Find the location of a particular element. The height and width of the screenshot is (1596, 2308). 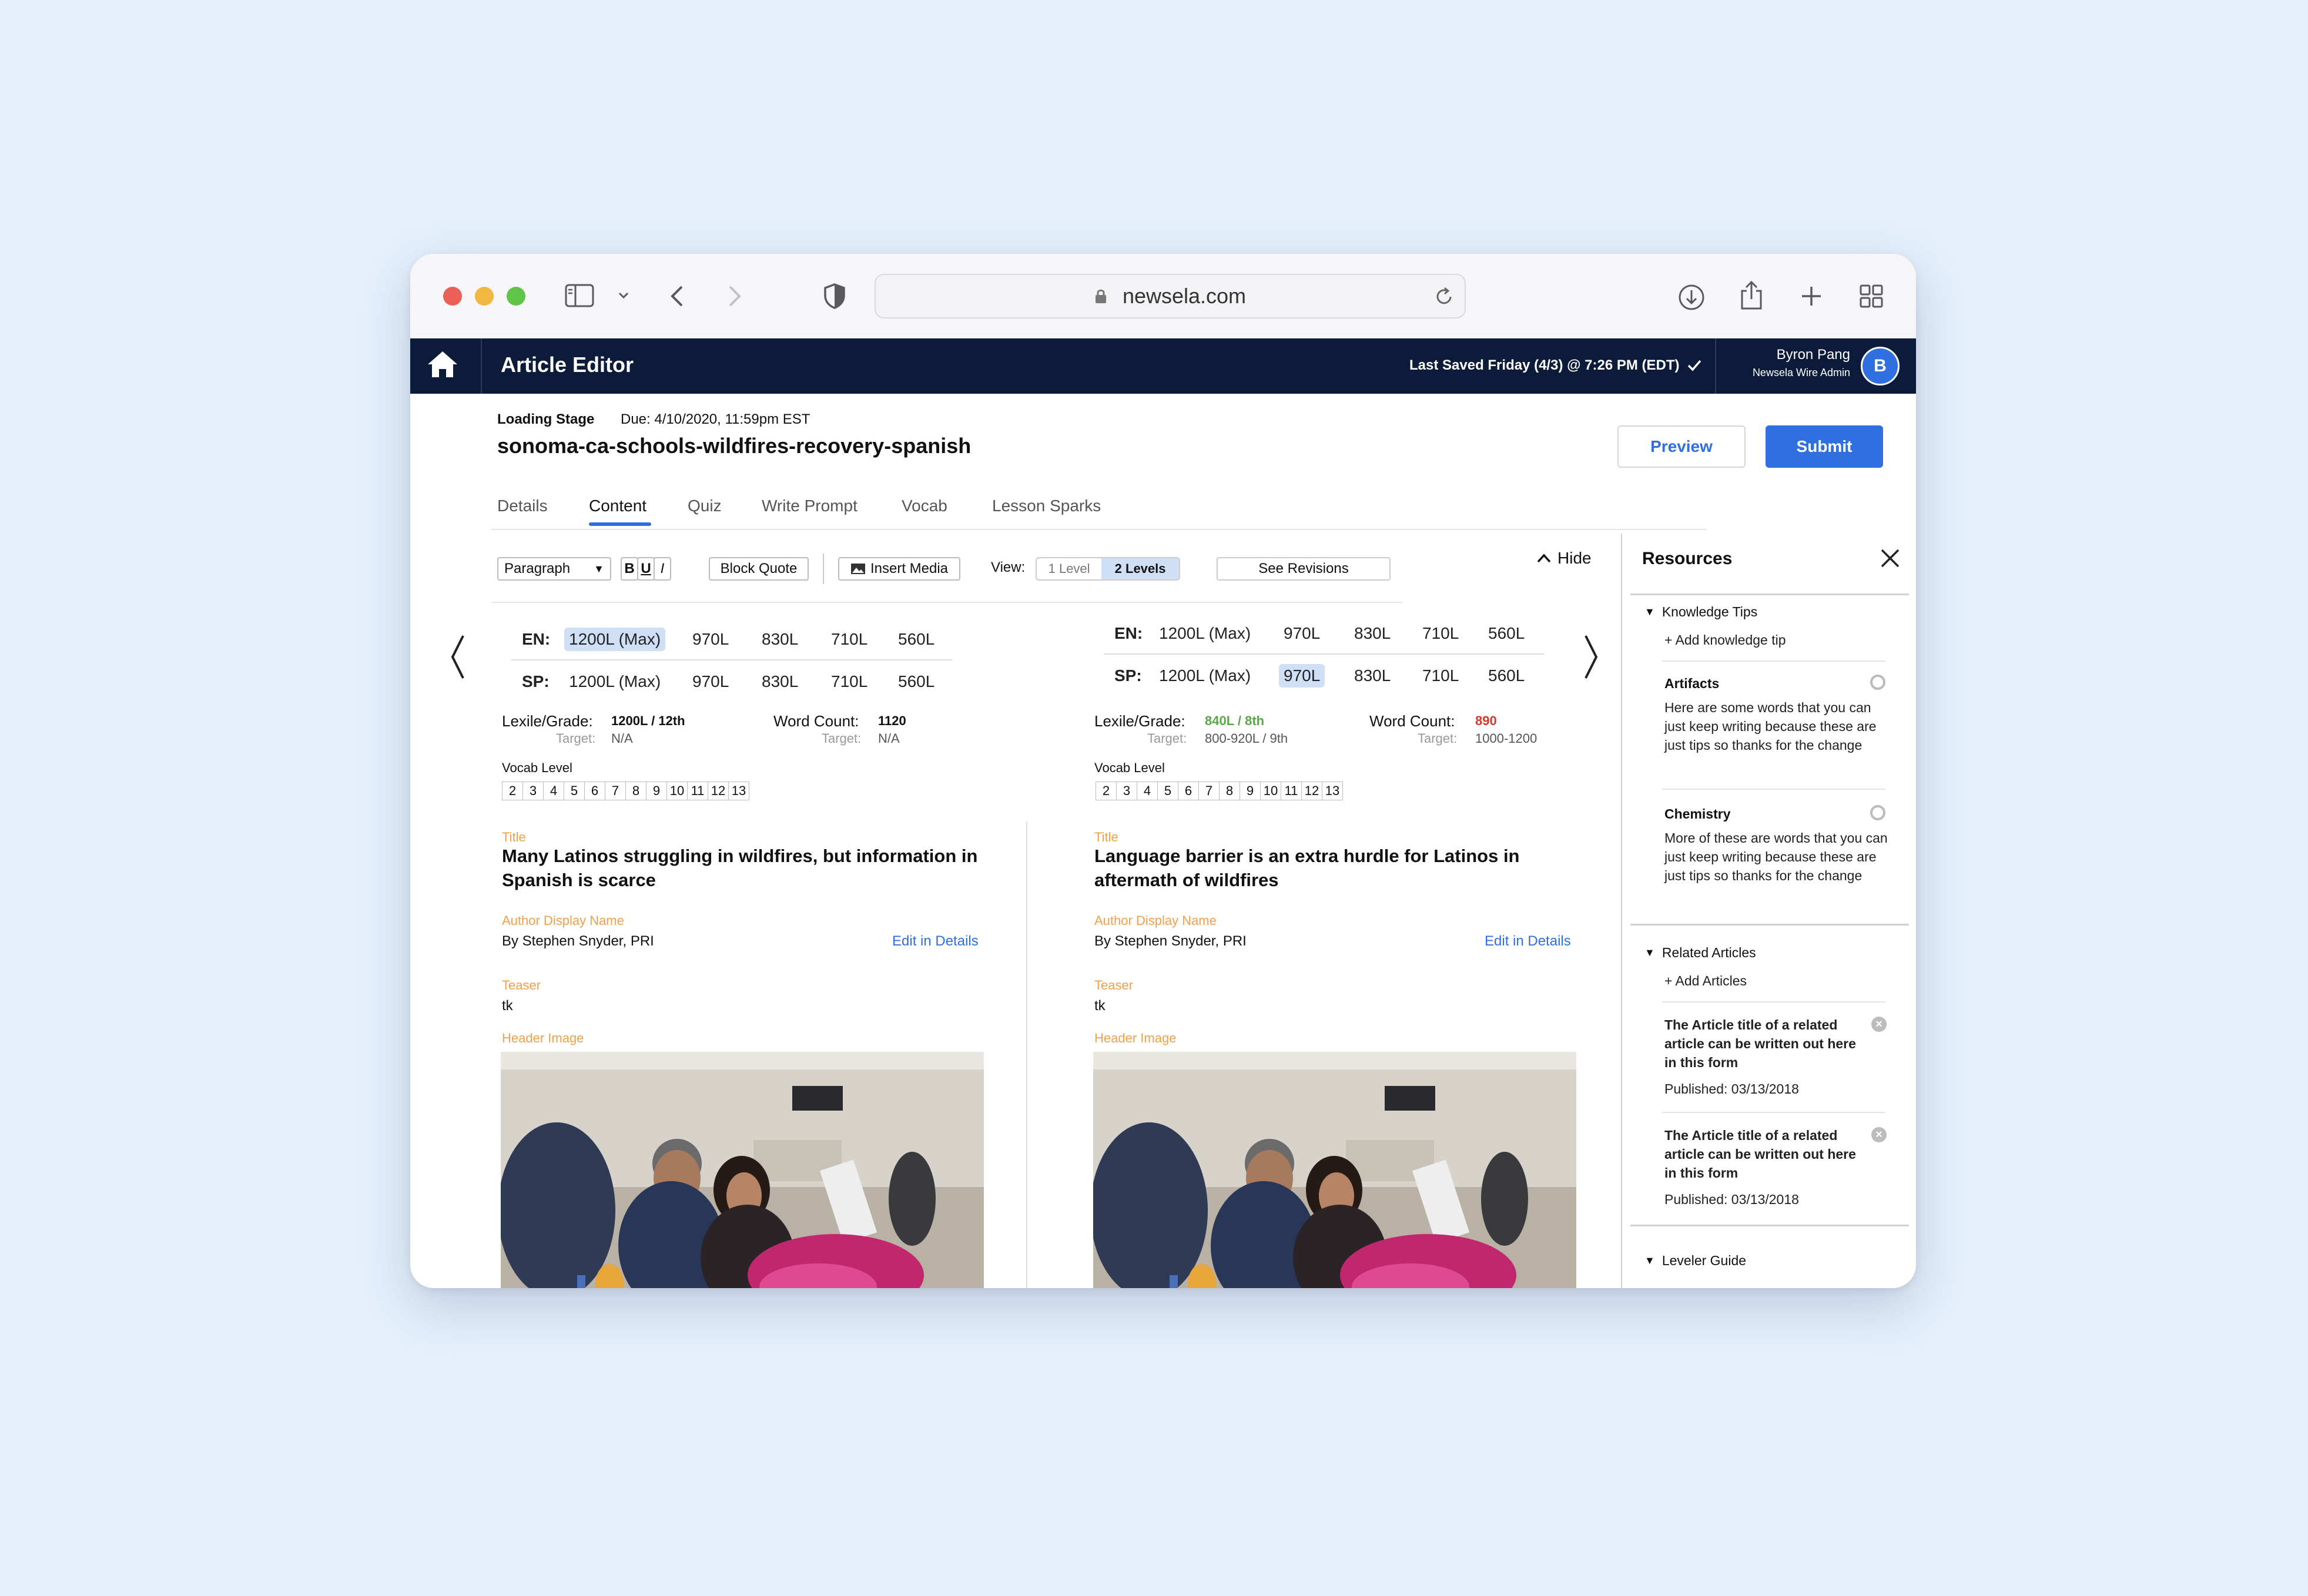

see-revisions-button: See Revisions is located at coordinates (1304, 569).